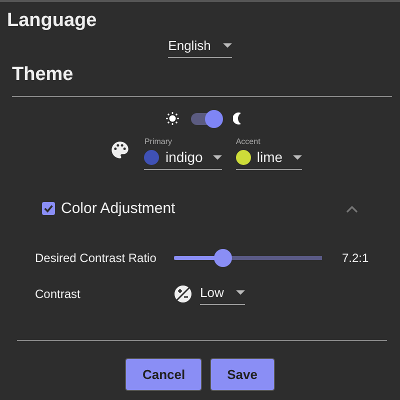  I want to click on contrast-icon, so click(183, 294).